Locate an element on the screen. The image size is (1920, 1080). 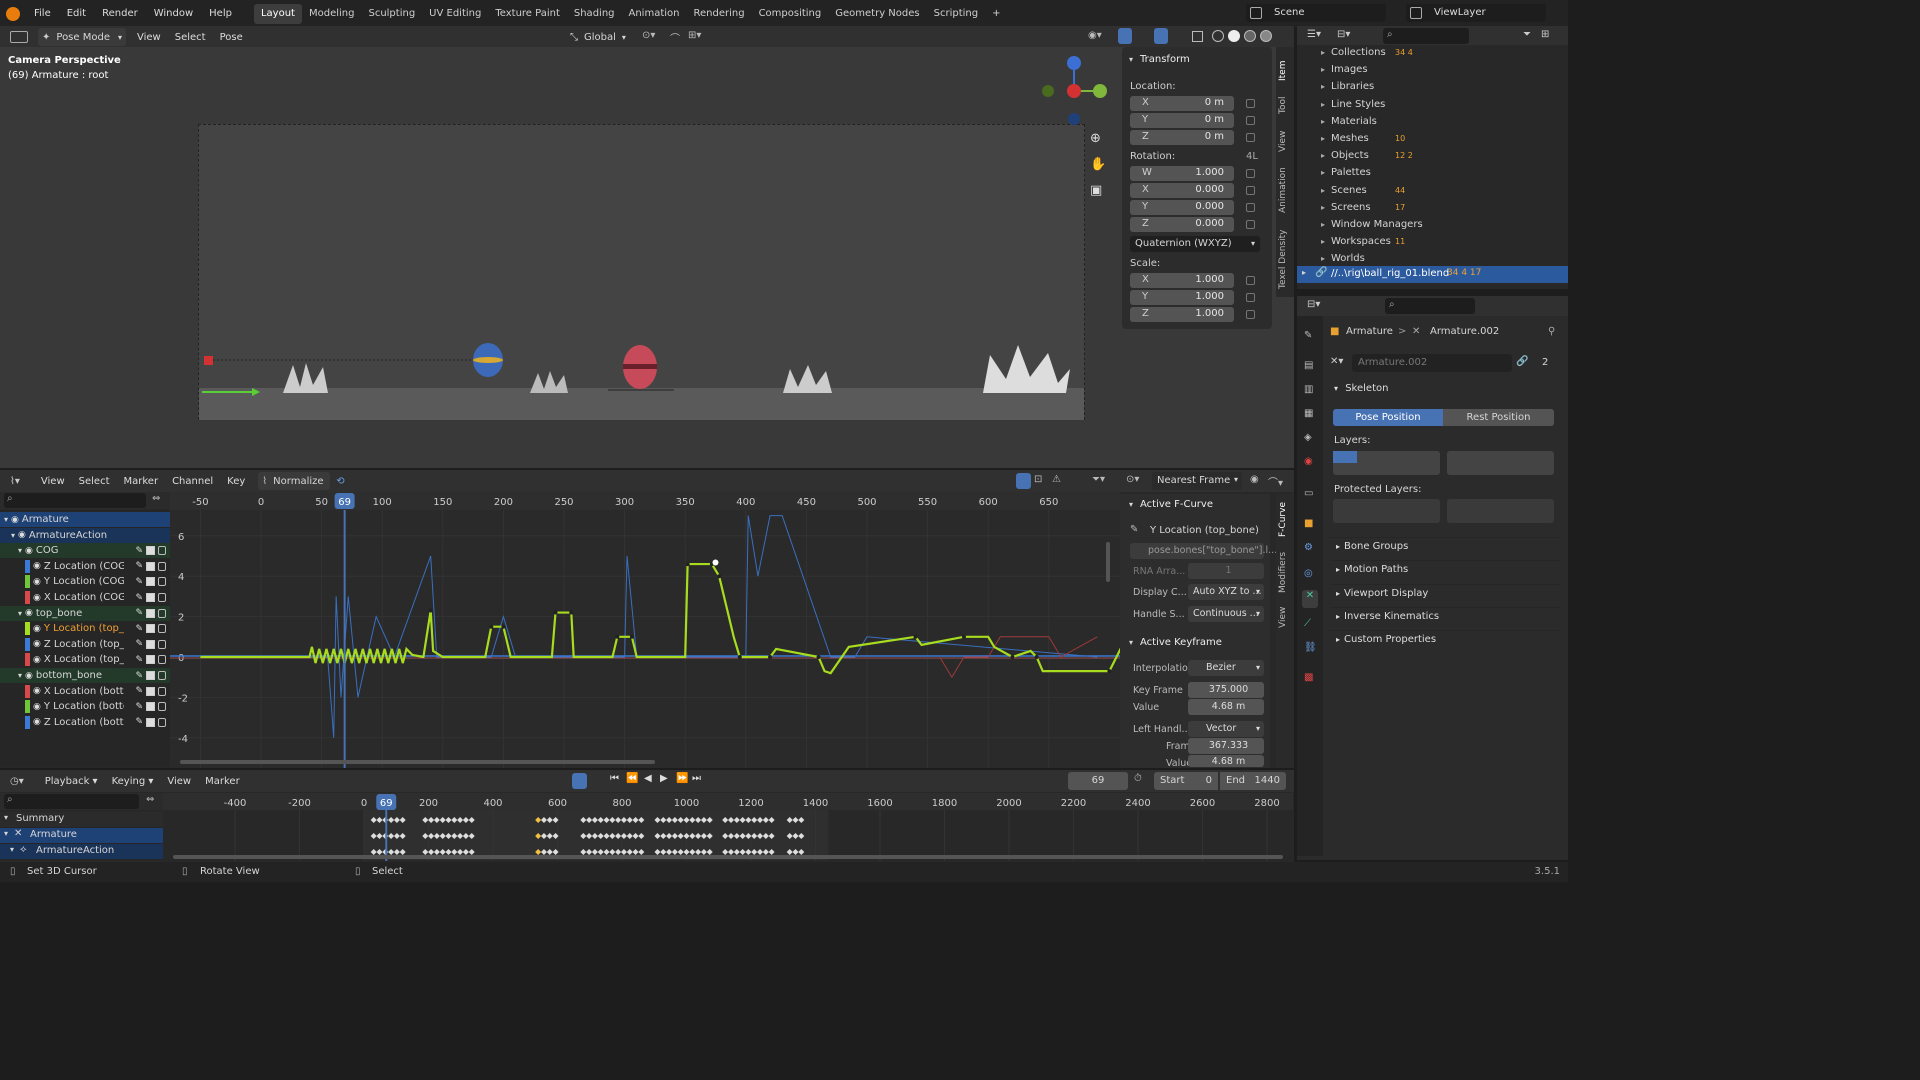
navigation-gizmo is located at coordinates (1074, 93).